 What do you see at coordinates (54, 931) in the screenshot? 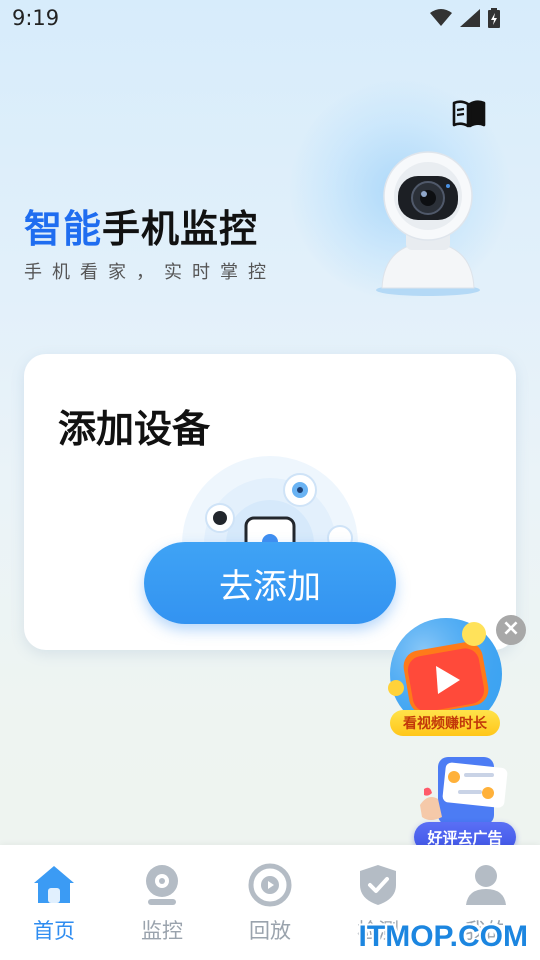
I see `tab-home-label: 首页` at bounding box center [54, 931].